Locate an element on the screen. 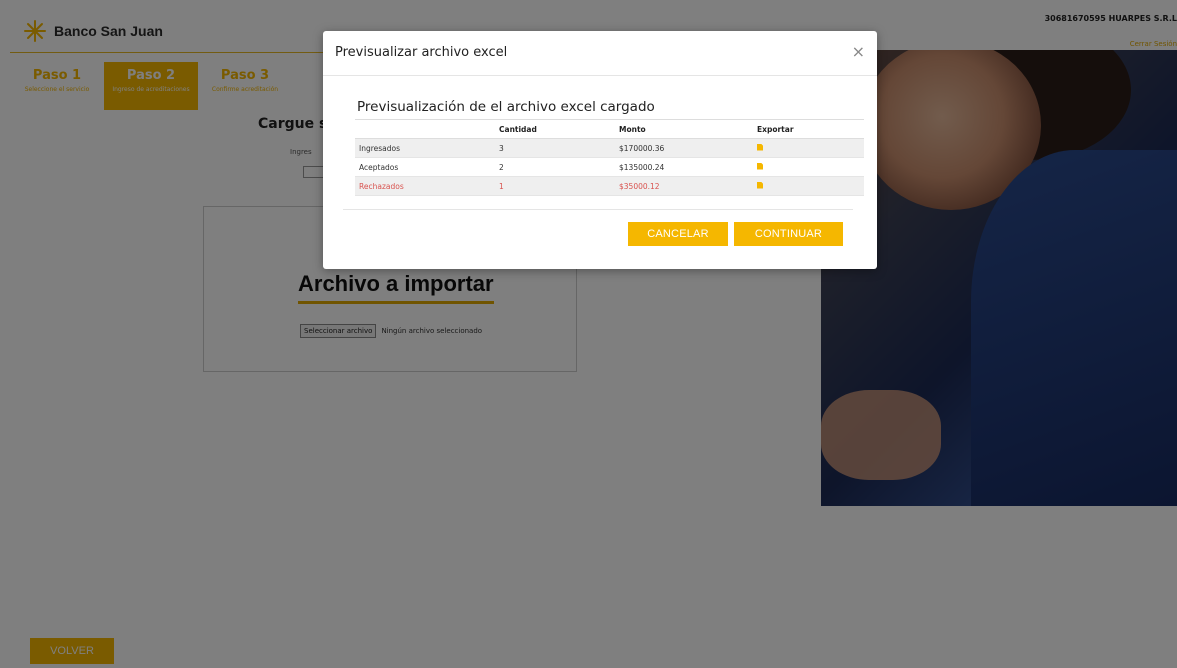 The image size is (1177, 668). table-row: Rechazados 1 $35000.12 is located at coordinates (609, 186).